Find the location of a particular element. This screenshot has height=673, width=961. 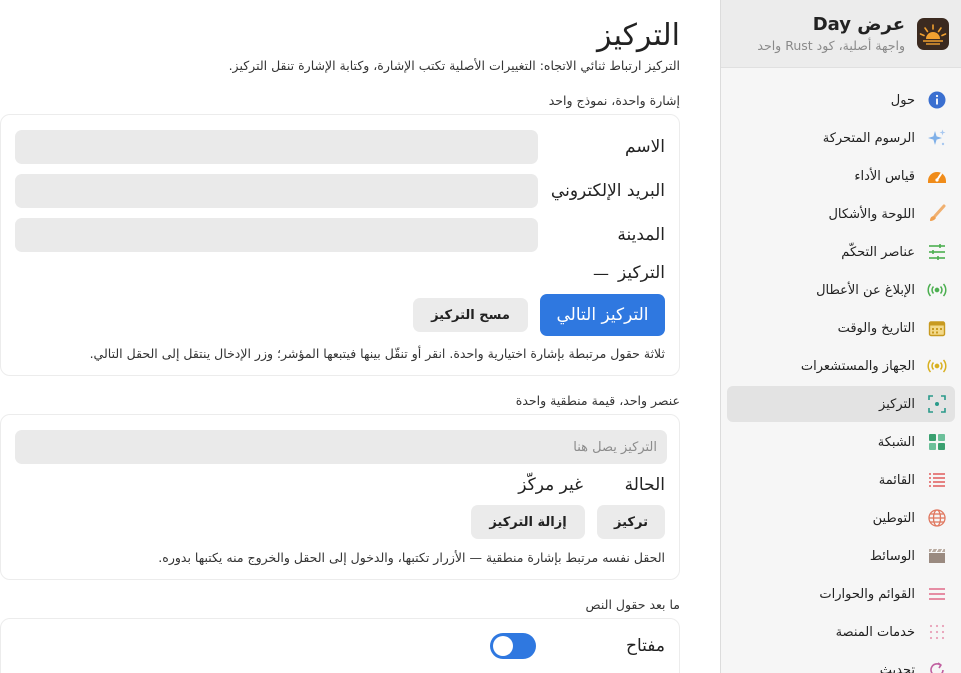

sidebar-item-datetime: التاريخ والوقت is located at coordinates (841, 328).